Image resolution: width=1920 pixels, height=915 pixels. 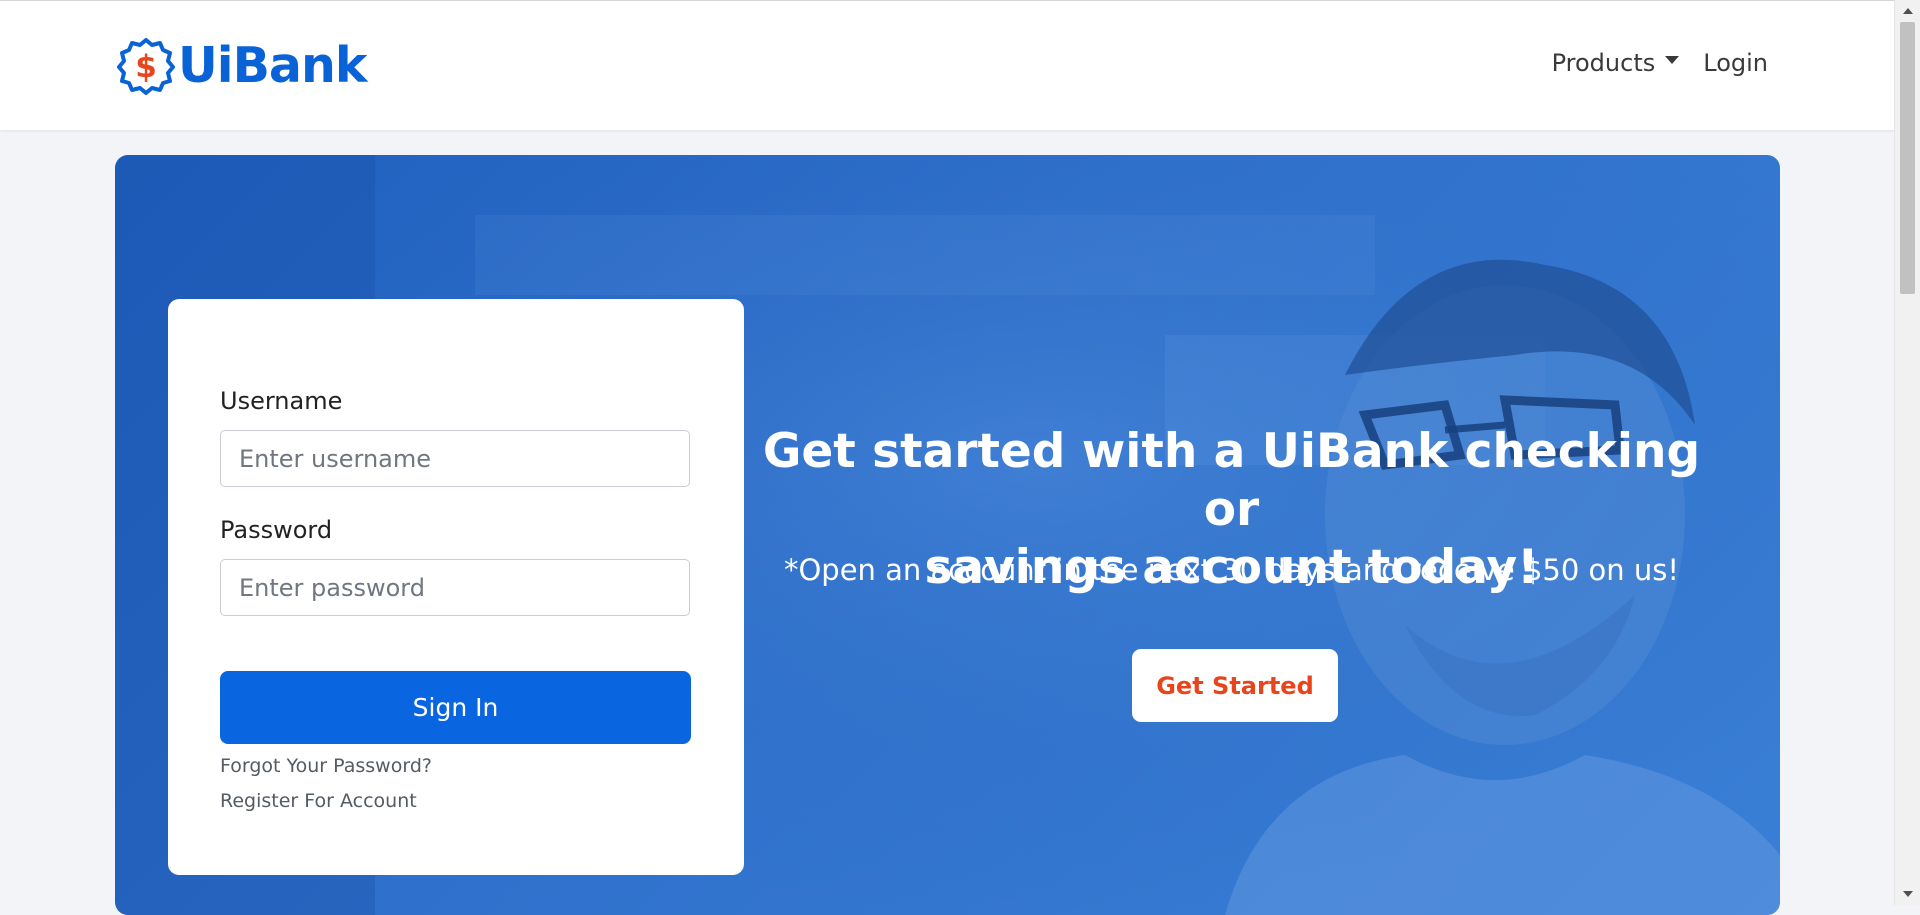 I want to click on register-link: Register For Account, so click(x=318, y=801).